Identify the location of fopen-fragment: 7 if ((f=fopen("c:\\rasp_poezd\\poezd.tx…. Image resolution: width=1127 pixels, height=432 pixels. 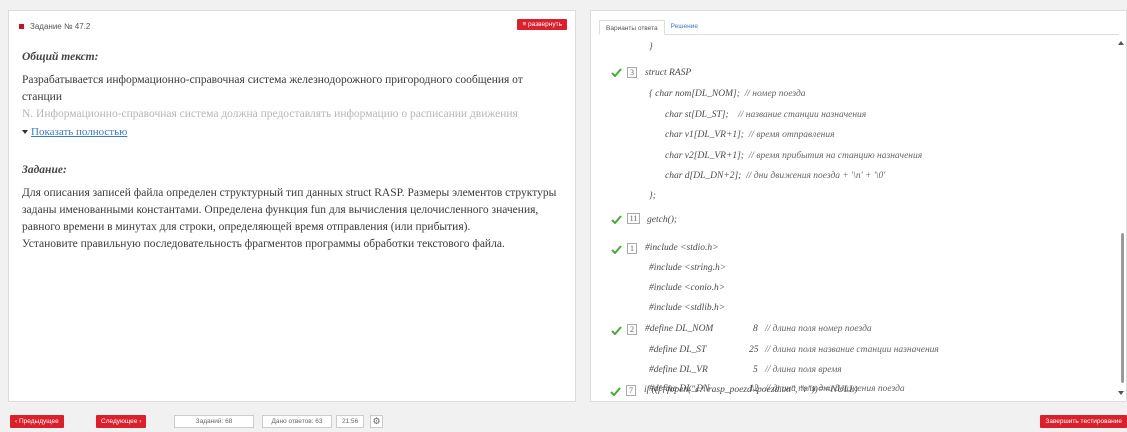
(855, 391).